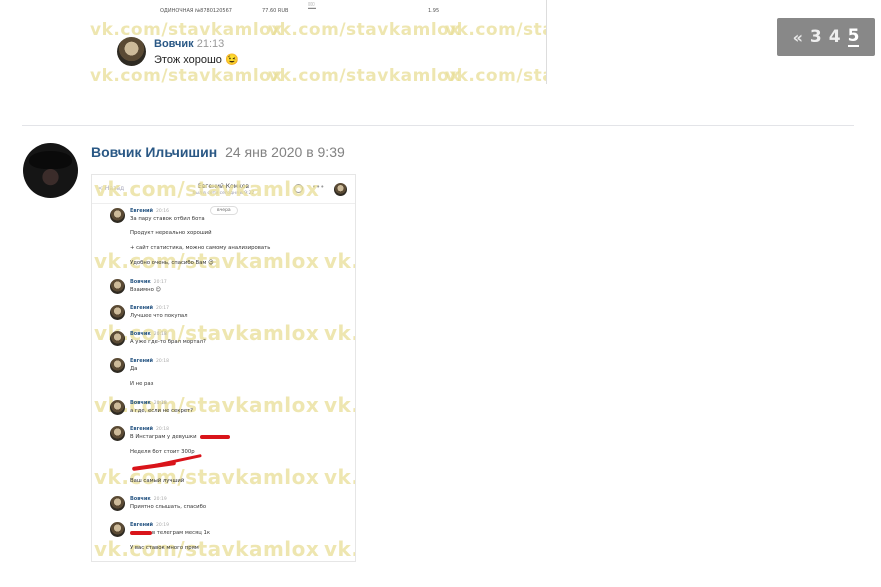 The image size is (881, 587). I want to click on message-text: Неделя бот стоит 300р, so click(162, 452).